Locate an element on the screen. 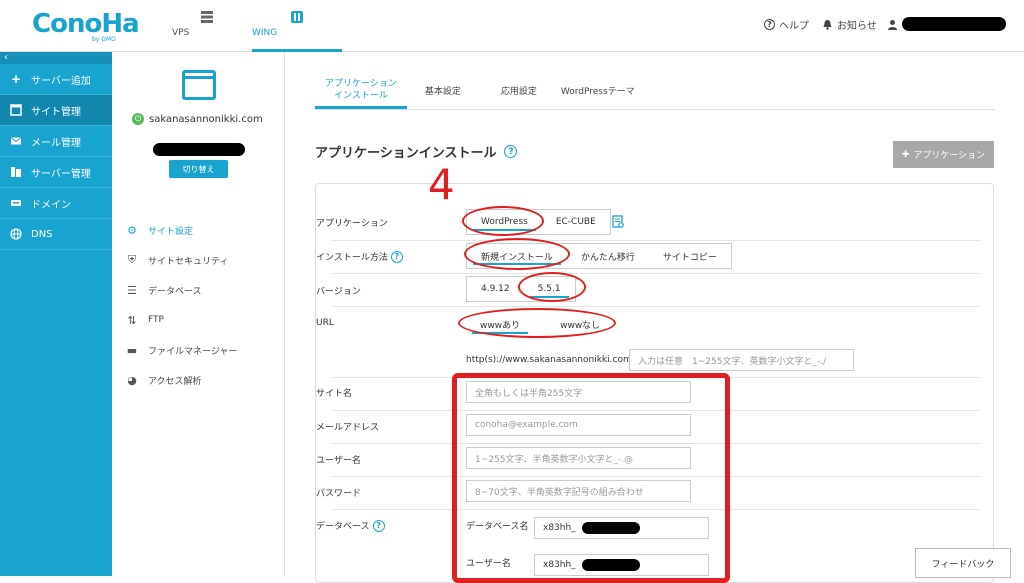  subnav-label: FTP is located at coordinates (156, 320).